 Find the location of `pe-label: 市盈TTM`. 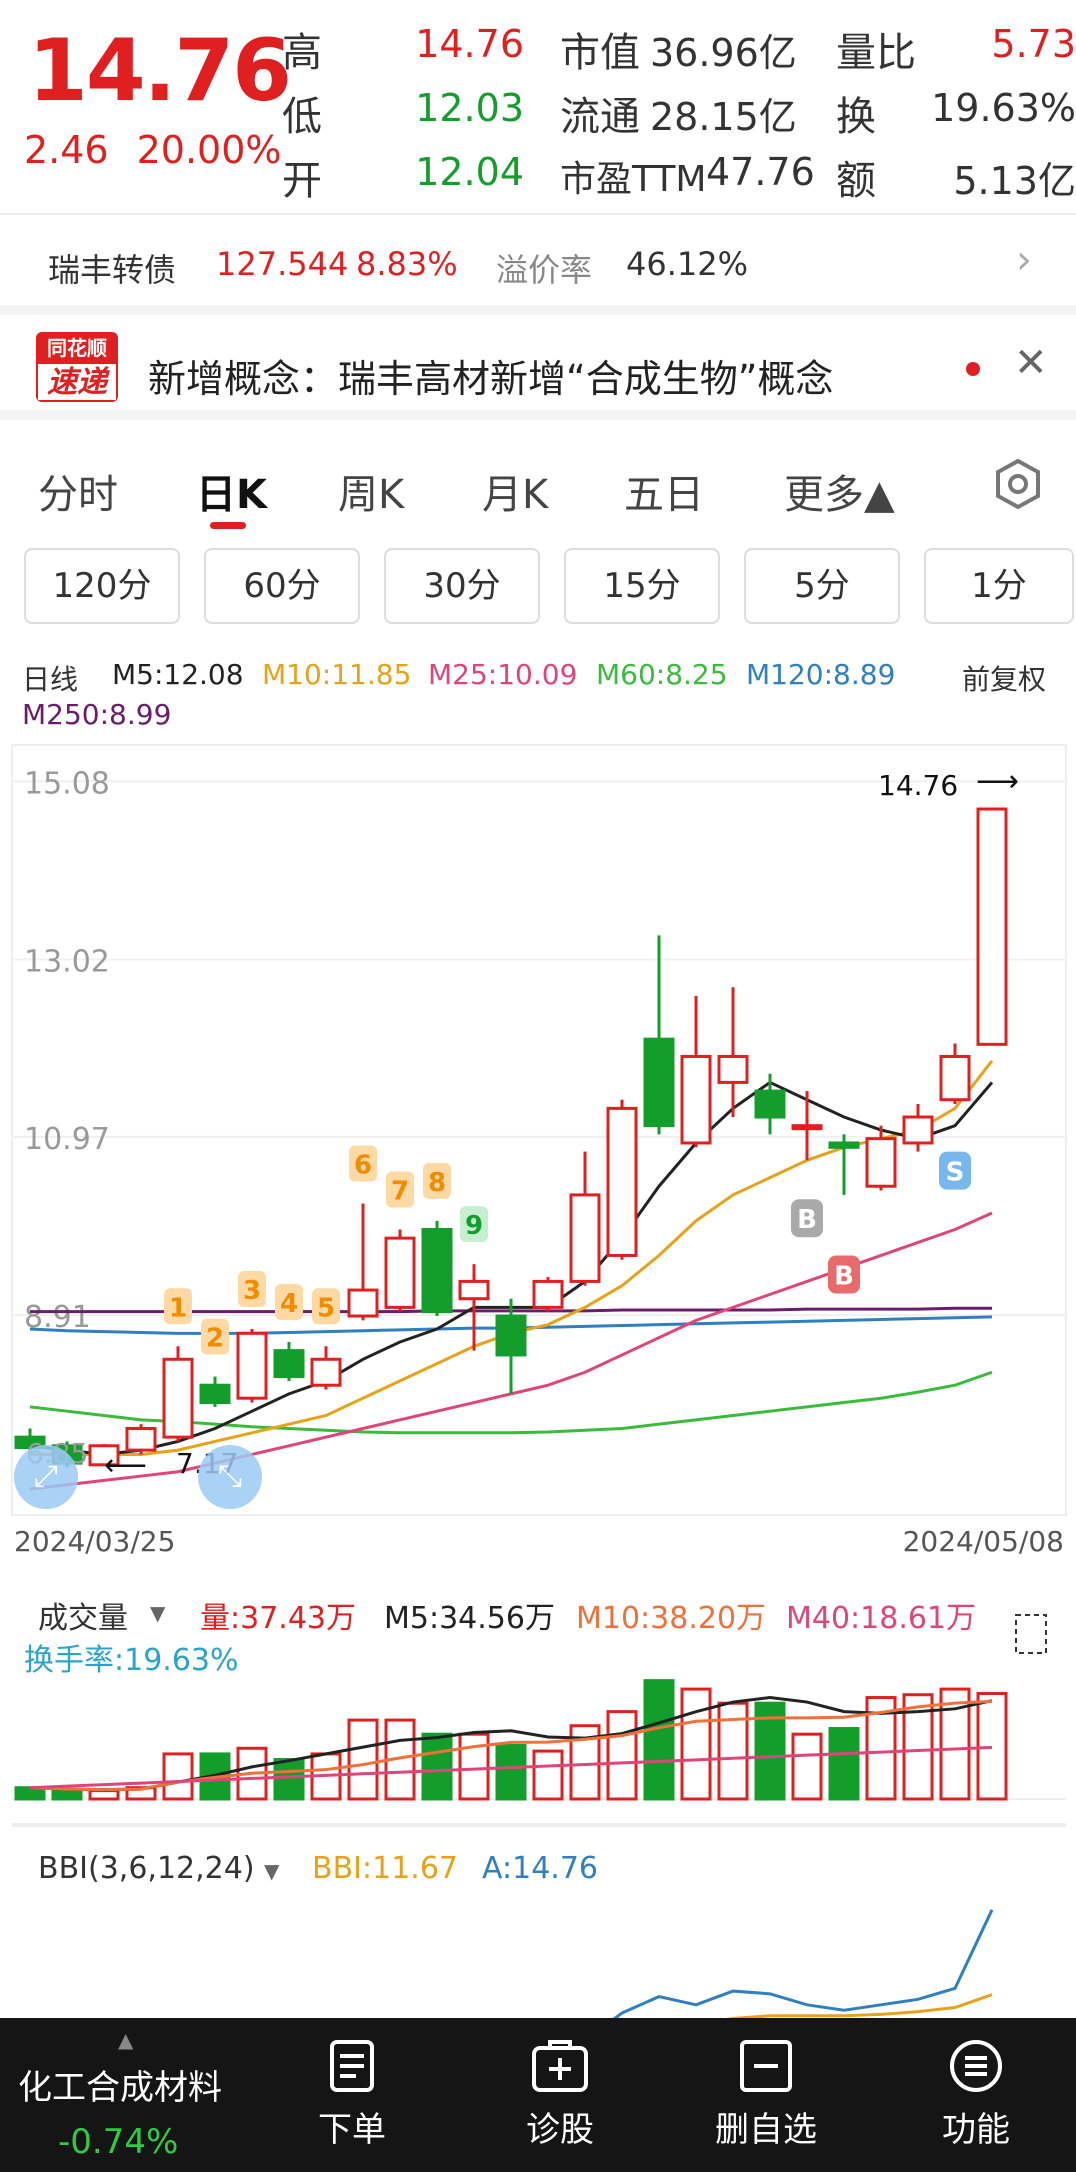

pe-label: 市盈TTM is located at coordinates (633, 179).